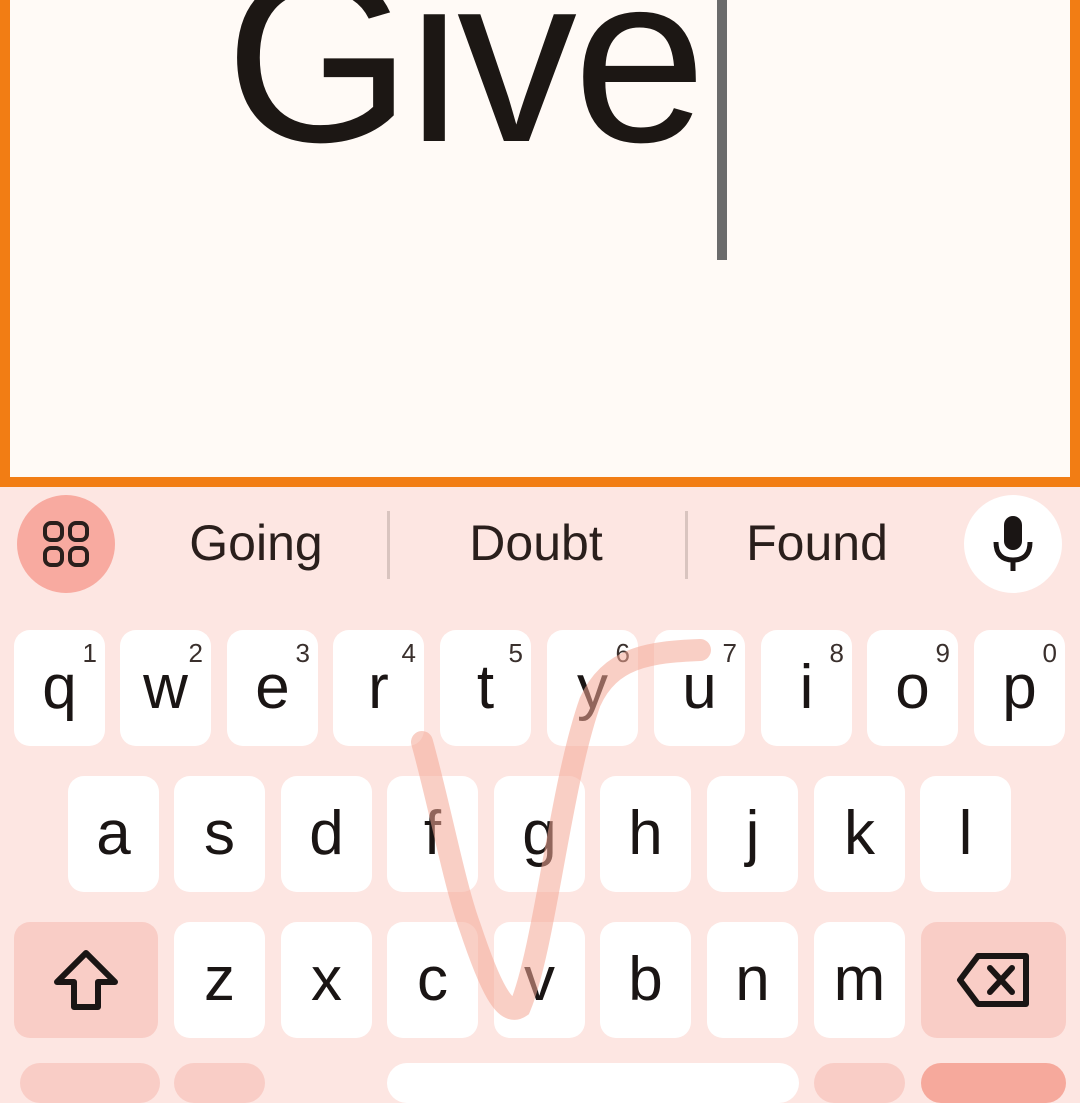 This screenshot has width=1080, height=1103. I want to click on key-label: s, so click(219, 833).